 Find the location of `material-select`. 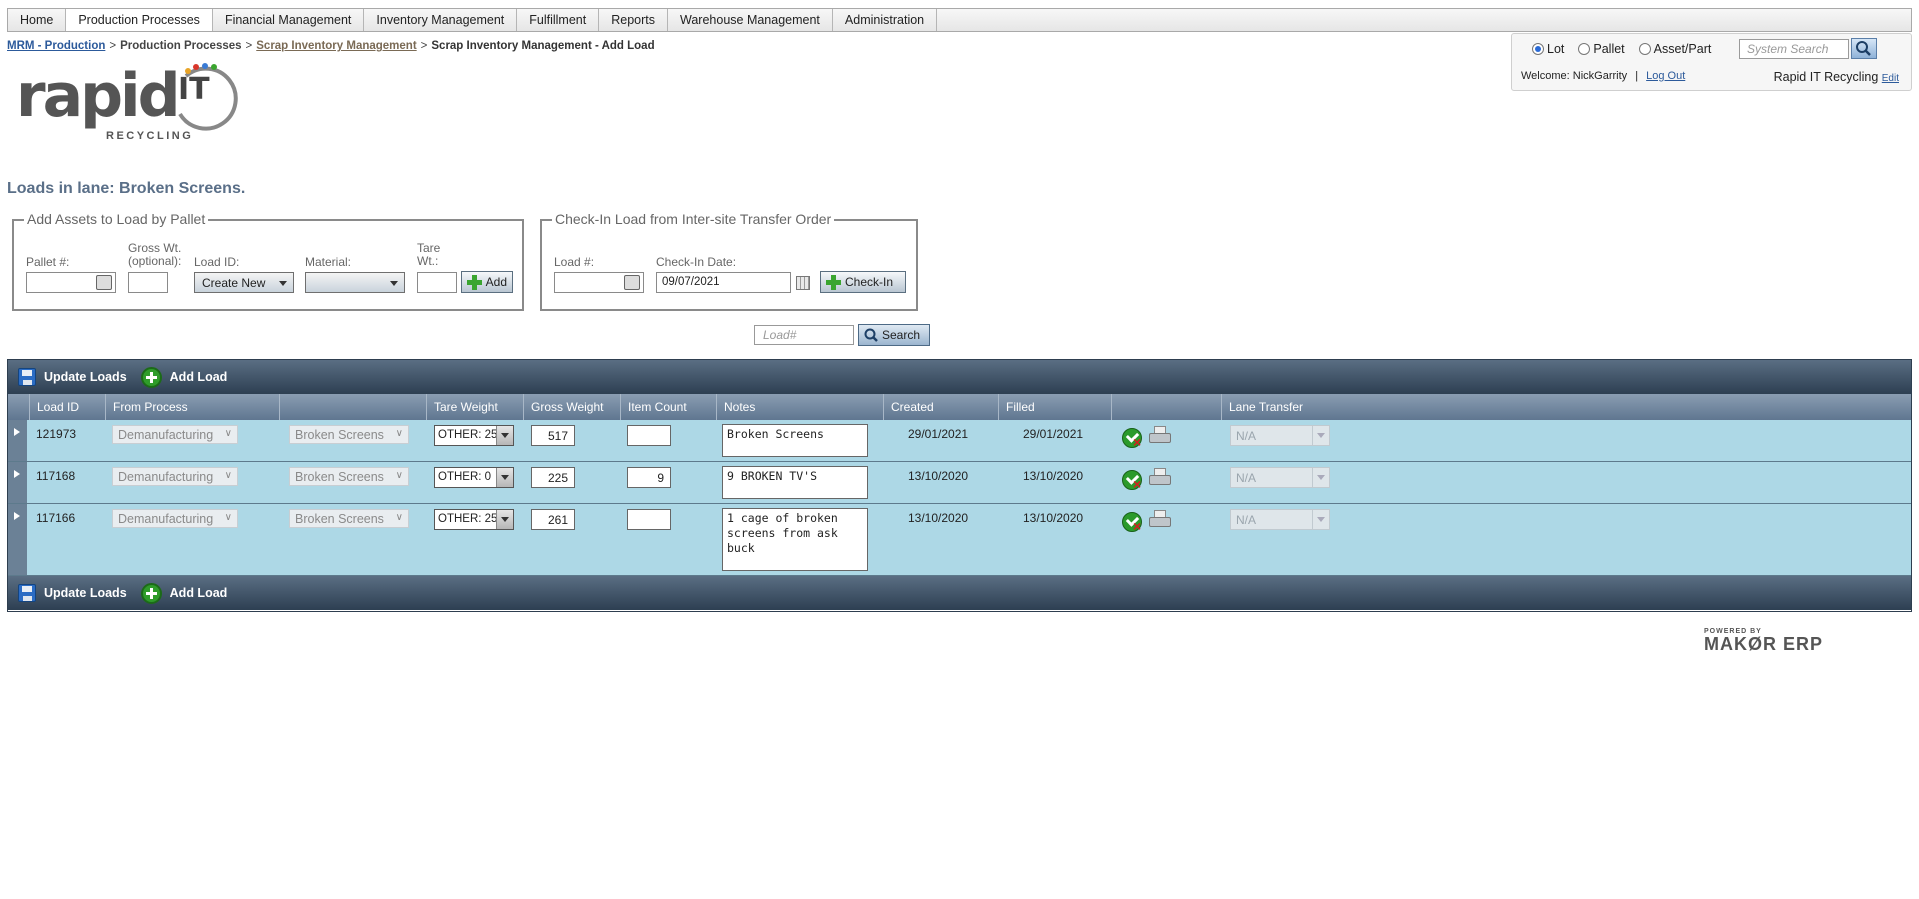

material-select is located at coordinates (355, 282).